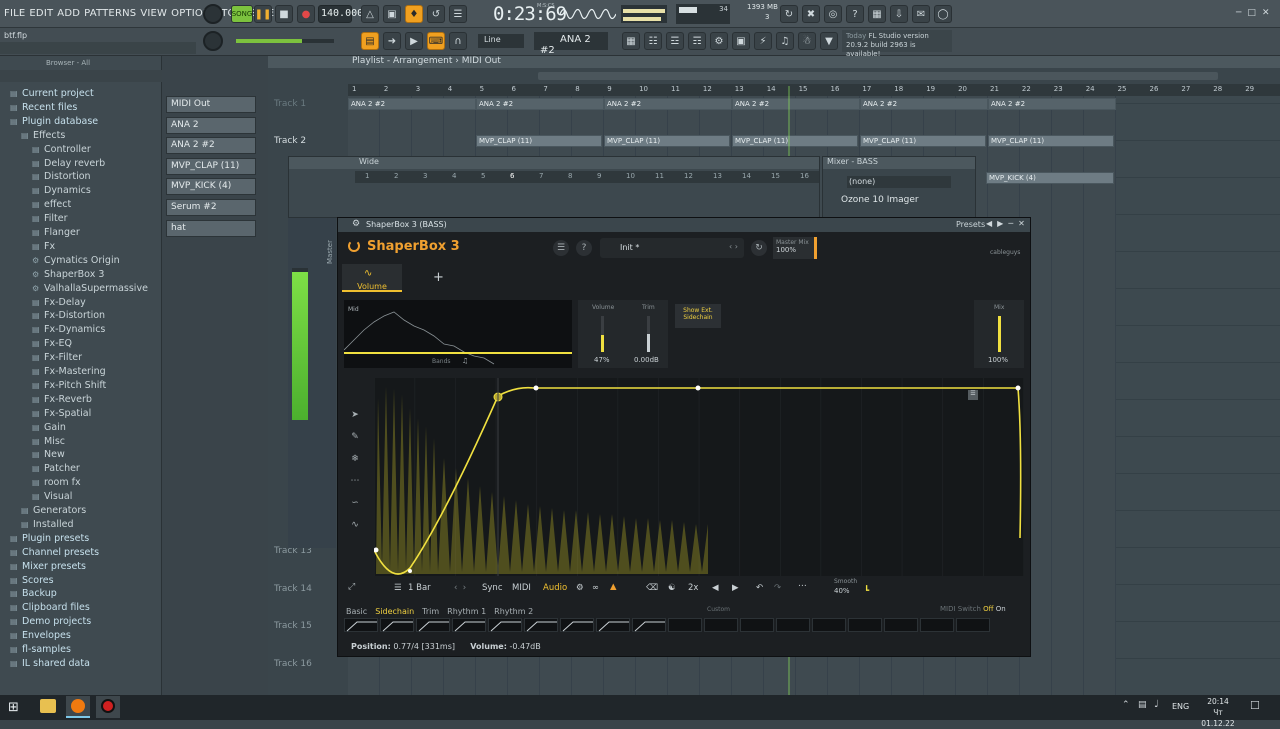 This screenshot has height=729, width=1280. Describe the element at coordinates (48, 443) in the screenshot. I see `browser-item: ▤ Misc` at that location.